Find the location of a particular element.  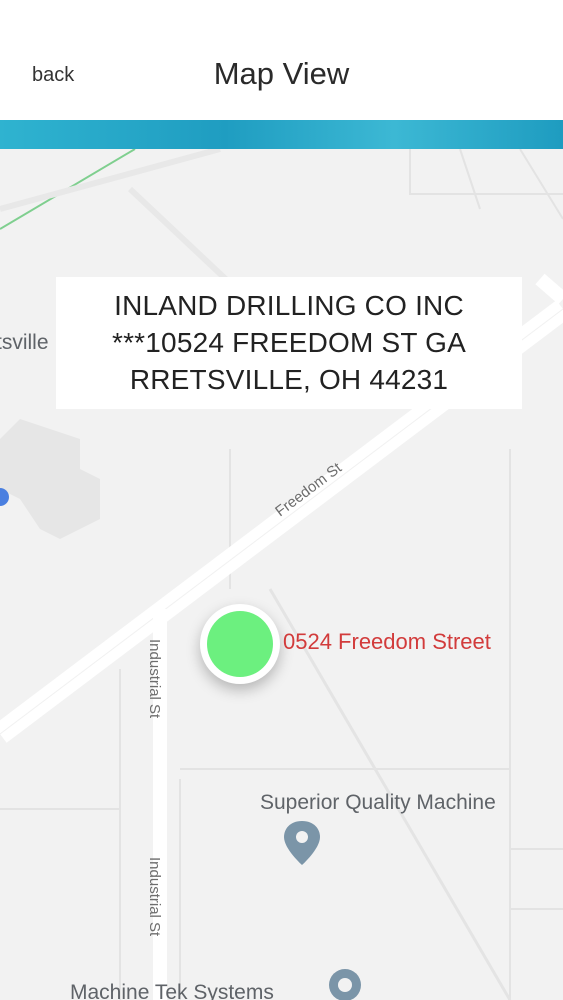

address-line-1: ***10524 FREEDOM ST GA is located at coordinates (289, 342).